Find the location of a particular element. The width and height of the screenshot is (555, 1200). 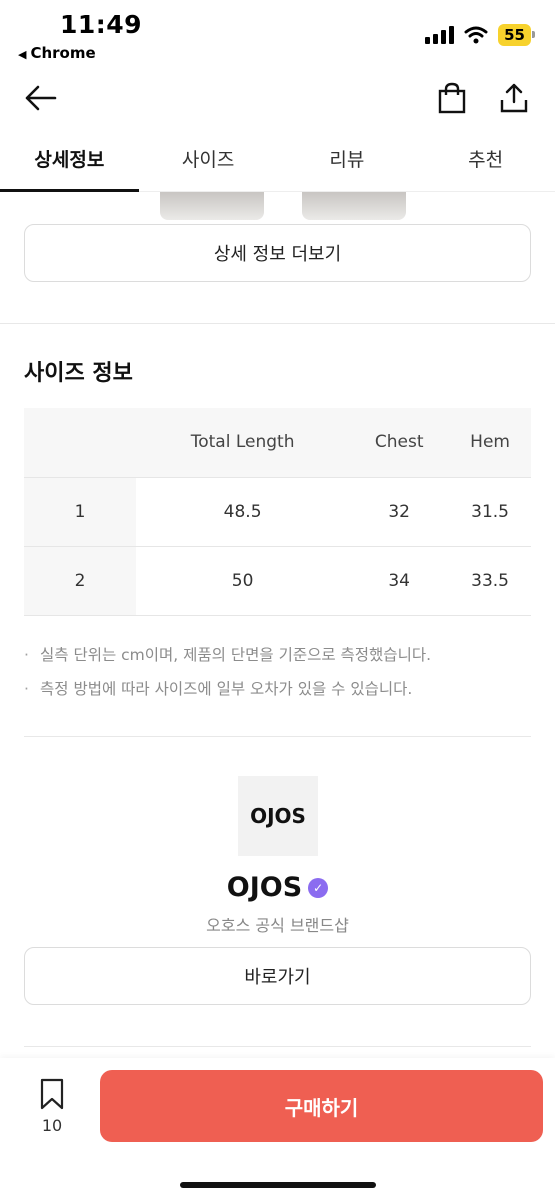

tab-recommend: 추천 is located at coordinates (485, 160).